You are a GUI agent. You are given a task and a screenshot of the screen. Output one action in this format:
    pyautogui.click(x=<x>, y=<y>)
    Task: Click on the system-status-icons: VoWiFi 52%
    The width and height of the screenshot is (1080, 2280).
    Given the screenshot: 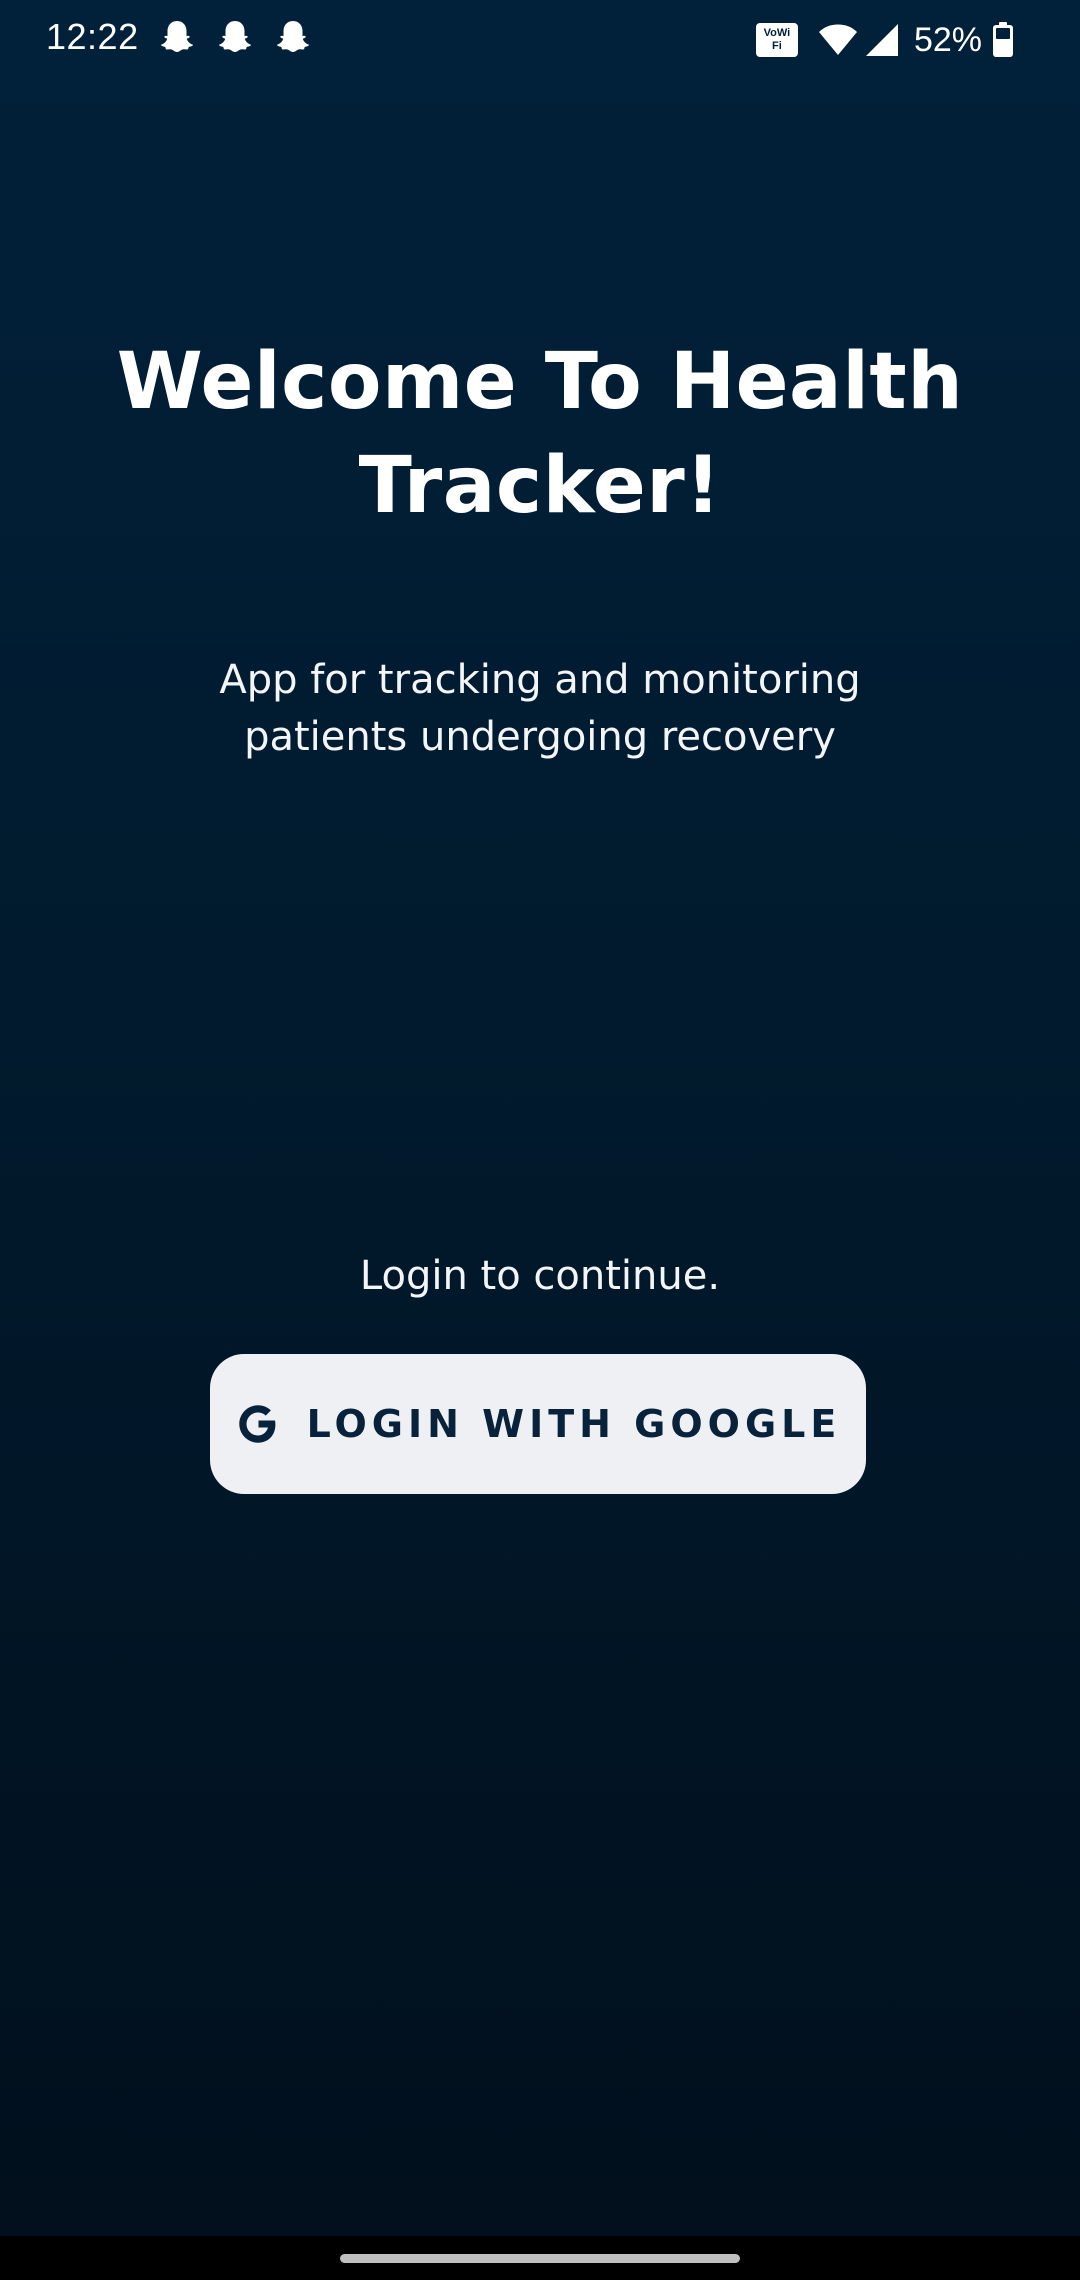 What is the action you would take?
    pyautogui.click(x=884, y=40)
    